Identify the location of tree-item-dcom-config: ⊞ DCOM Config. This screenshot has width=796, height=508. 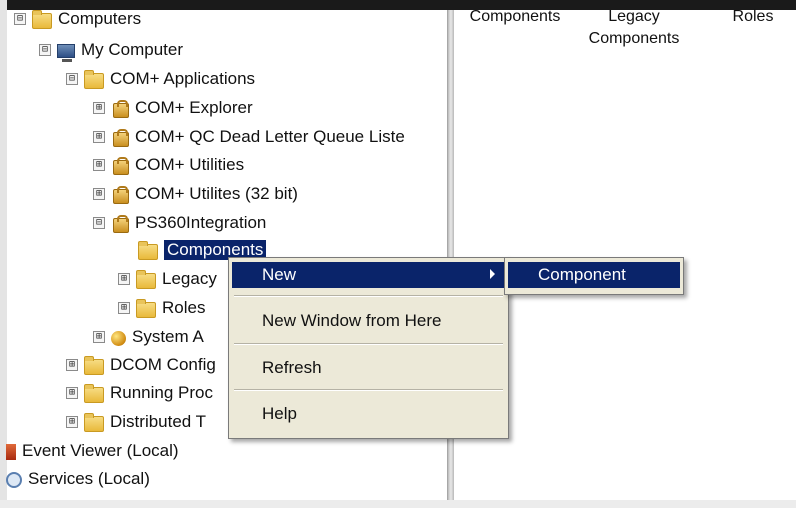
(141, 365).